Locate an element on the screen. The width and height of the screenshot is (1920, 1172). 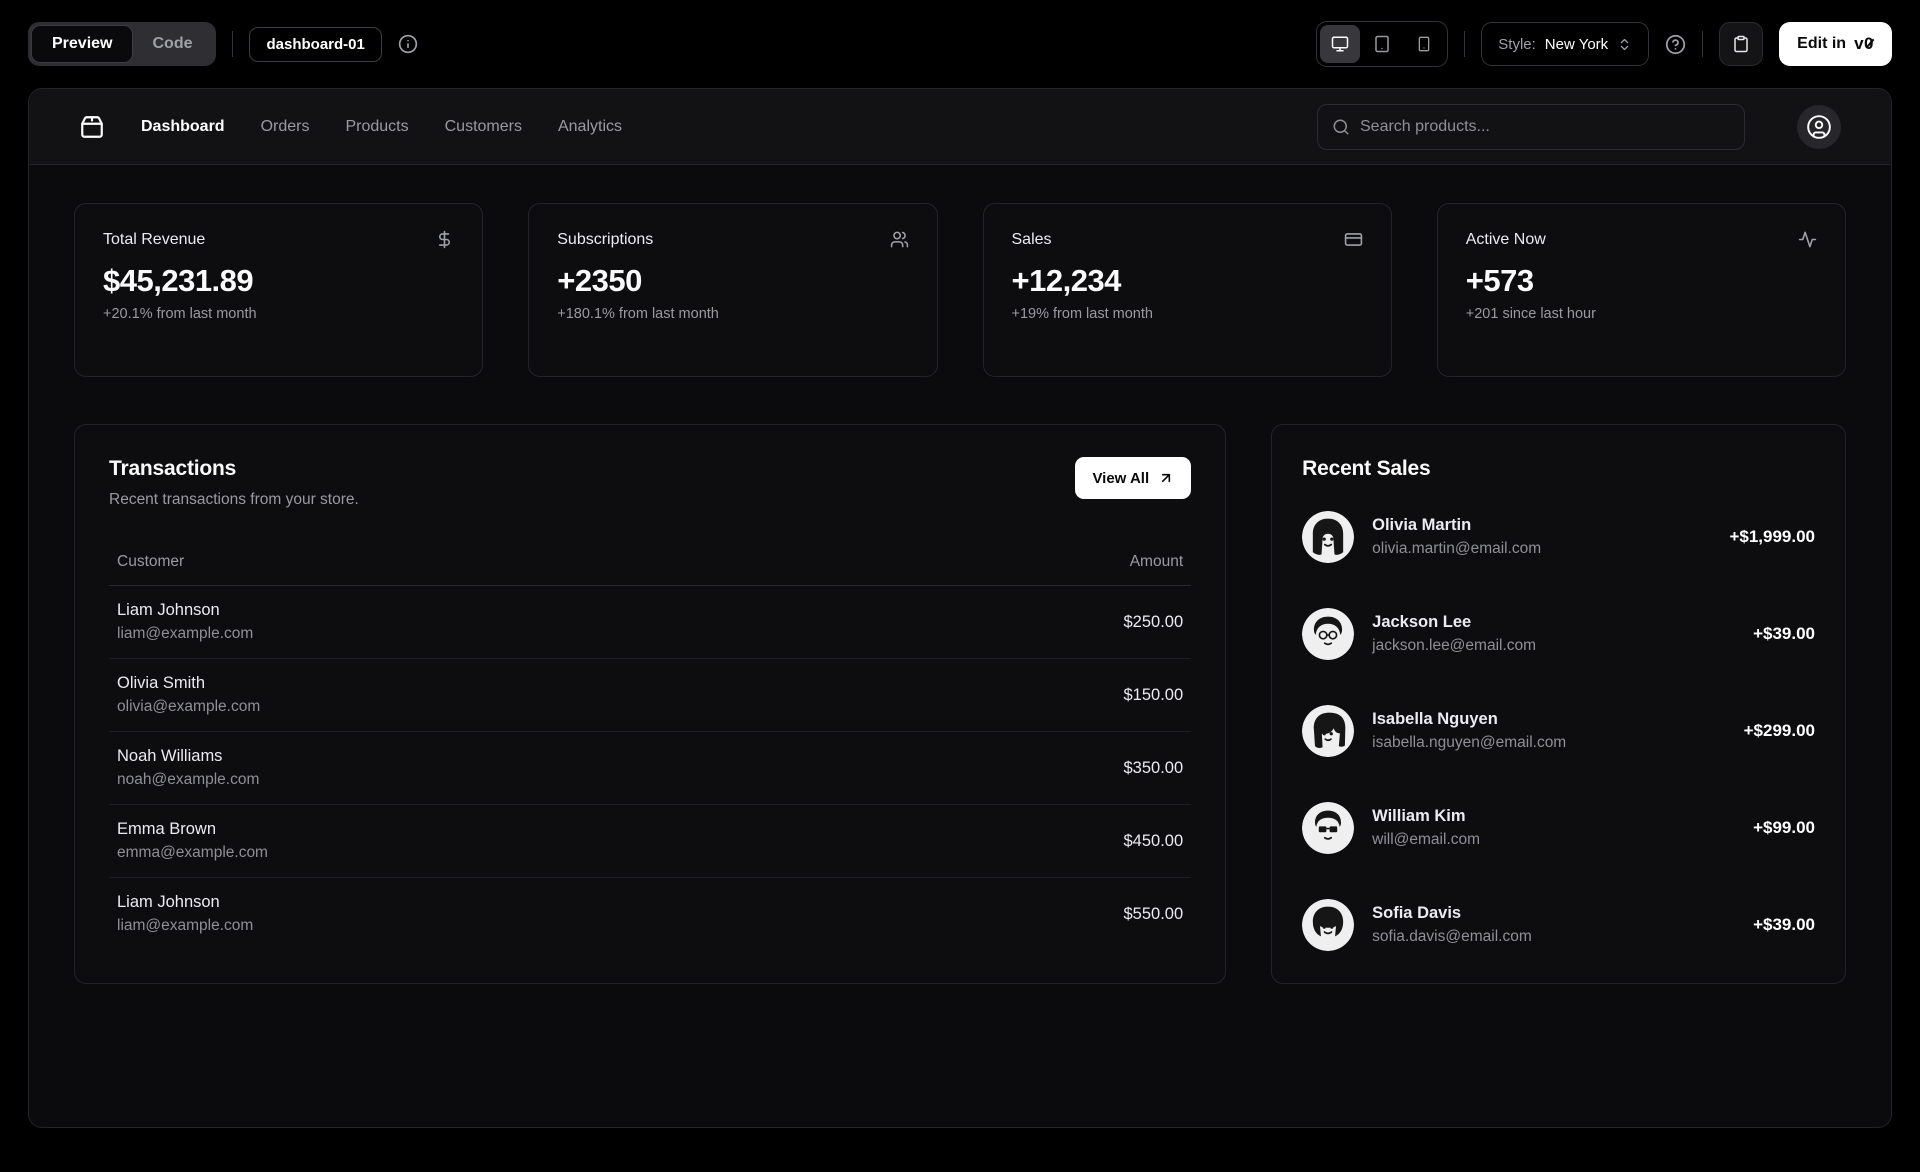
smartphone-icon is located at coordinates (1424, 44).